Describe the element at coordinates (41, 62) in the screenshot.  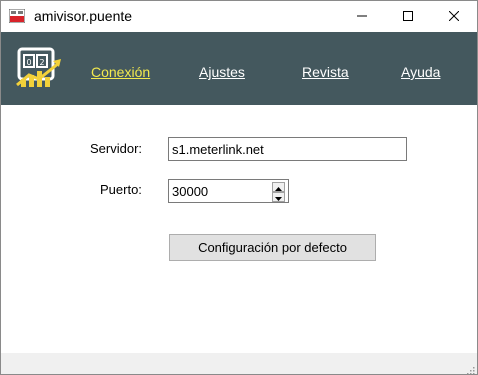
I see `svg-text: 2` at that location.